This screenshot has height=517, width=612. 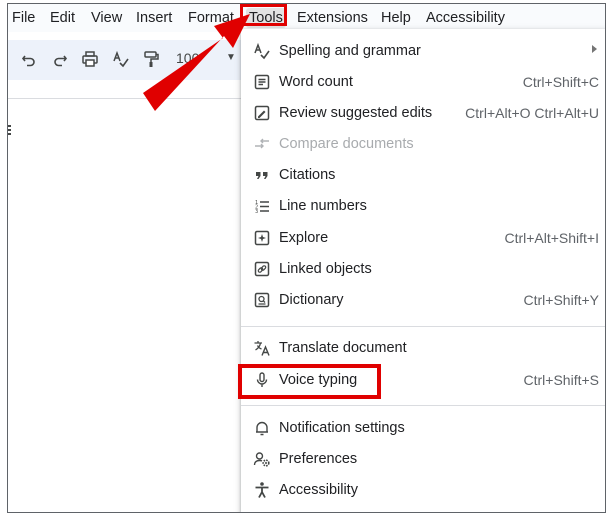 What do you see at coordinates (423, 175) in the screenshot?
I see `menu-item-citations: Citations` at bounding box center [423, 175].